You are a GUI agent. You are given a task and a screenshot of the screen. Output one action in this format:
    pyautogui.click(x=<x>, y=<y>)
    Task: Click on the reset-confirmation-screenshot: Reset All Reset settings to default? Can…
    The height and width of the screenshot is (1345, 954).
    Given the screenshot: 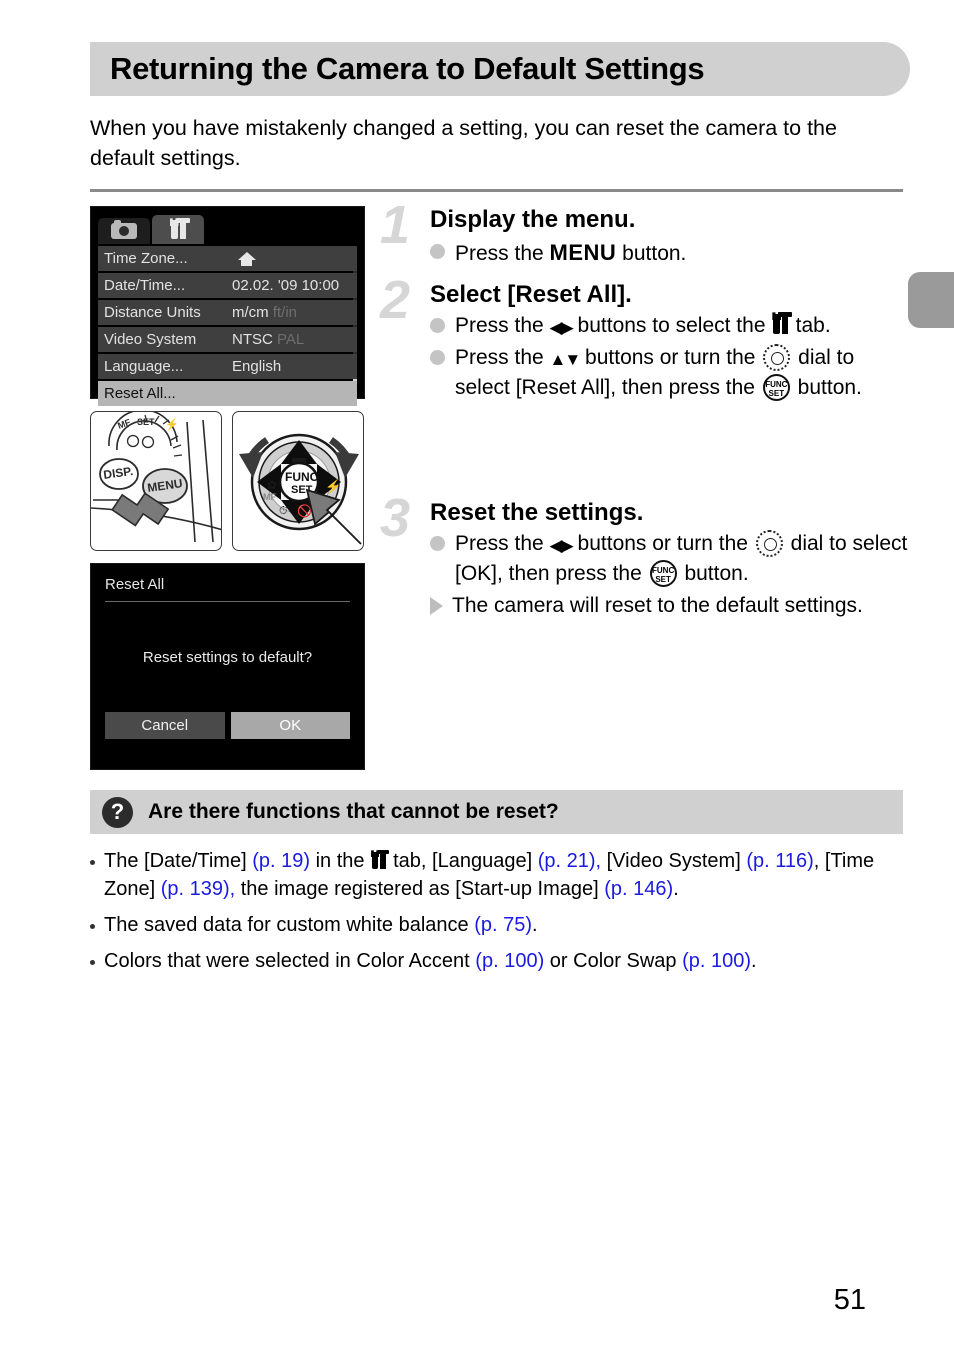 What is the action you would take?
    pyautogui.click(x=227, y=667)
    